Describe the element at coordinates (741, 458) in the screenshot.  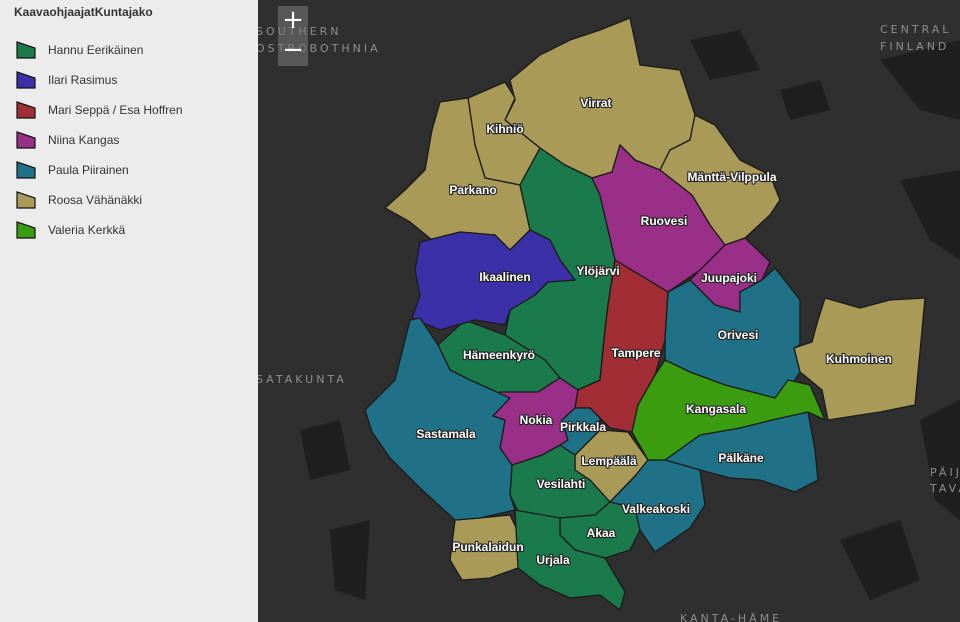
I see `label-palkane: Pälkäne` at that location.